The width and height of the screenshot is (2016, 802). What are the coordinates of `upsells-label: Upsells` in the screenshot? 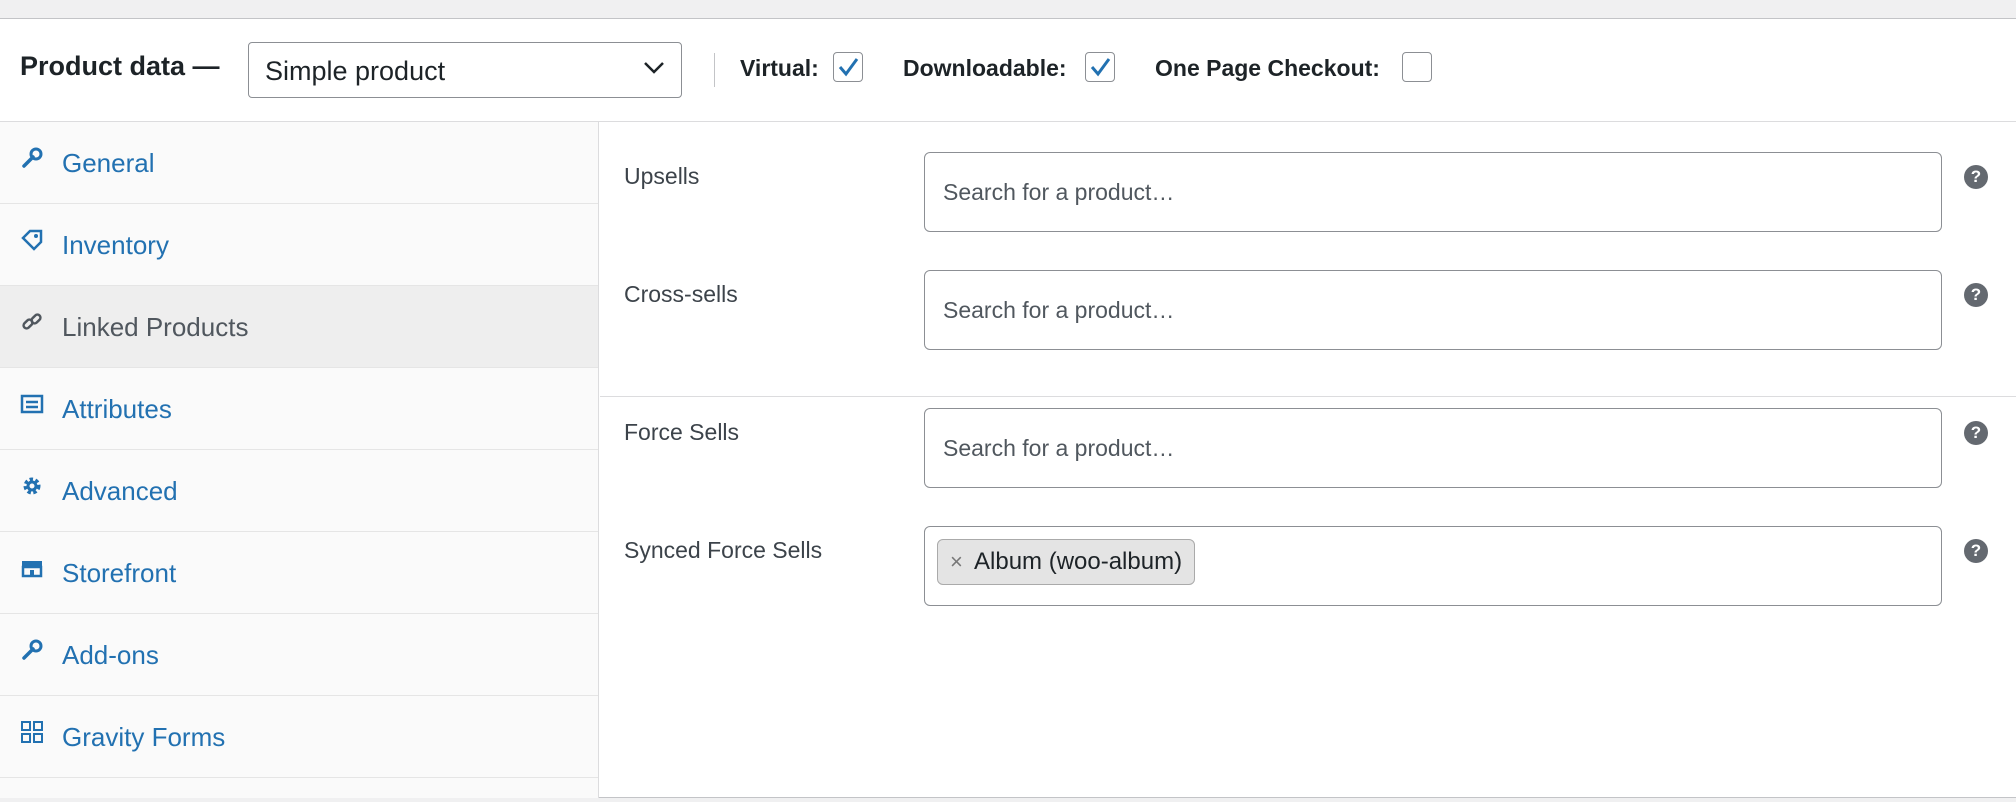 It's located at (662, 176).